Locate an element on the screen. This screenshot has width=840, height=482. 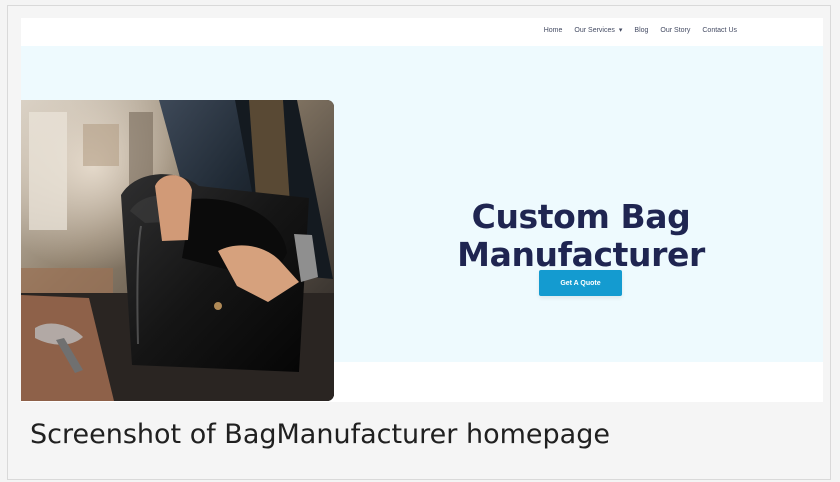
nav-our-services-label: Our Services is located at coordinates (594, 30).